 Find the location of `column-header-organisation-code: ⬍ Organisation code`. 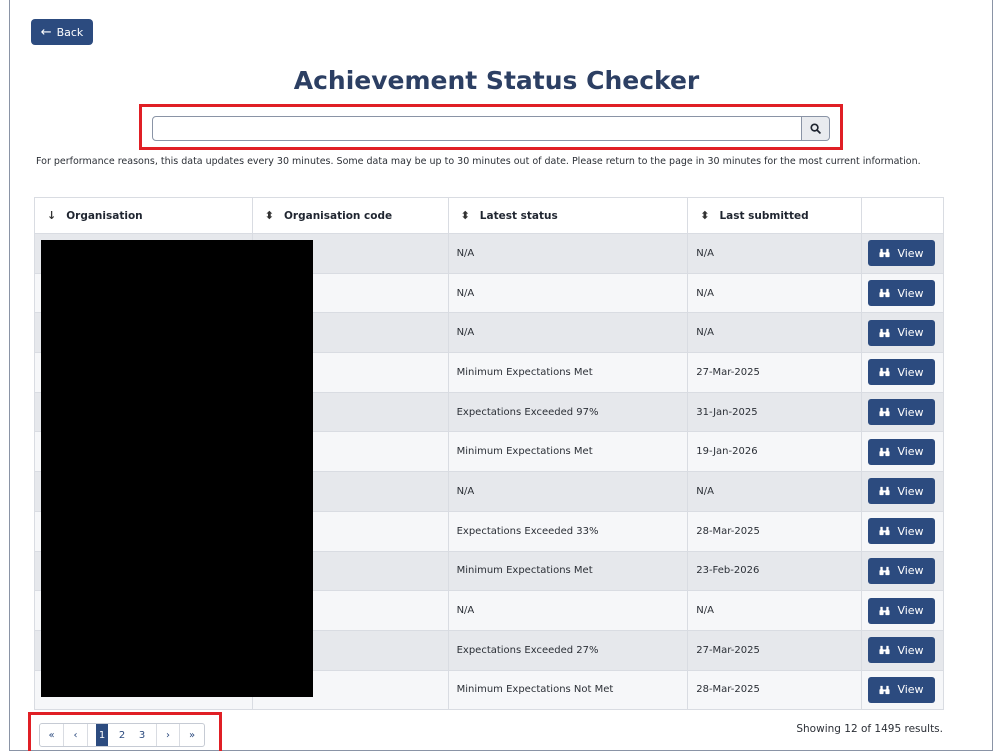

column-header-organisation-code: ⬍ Organisation code is located at coordinates (350, 215).